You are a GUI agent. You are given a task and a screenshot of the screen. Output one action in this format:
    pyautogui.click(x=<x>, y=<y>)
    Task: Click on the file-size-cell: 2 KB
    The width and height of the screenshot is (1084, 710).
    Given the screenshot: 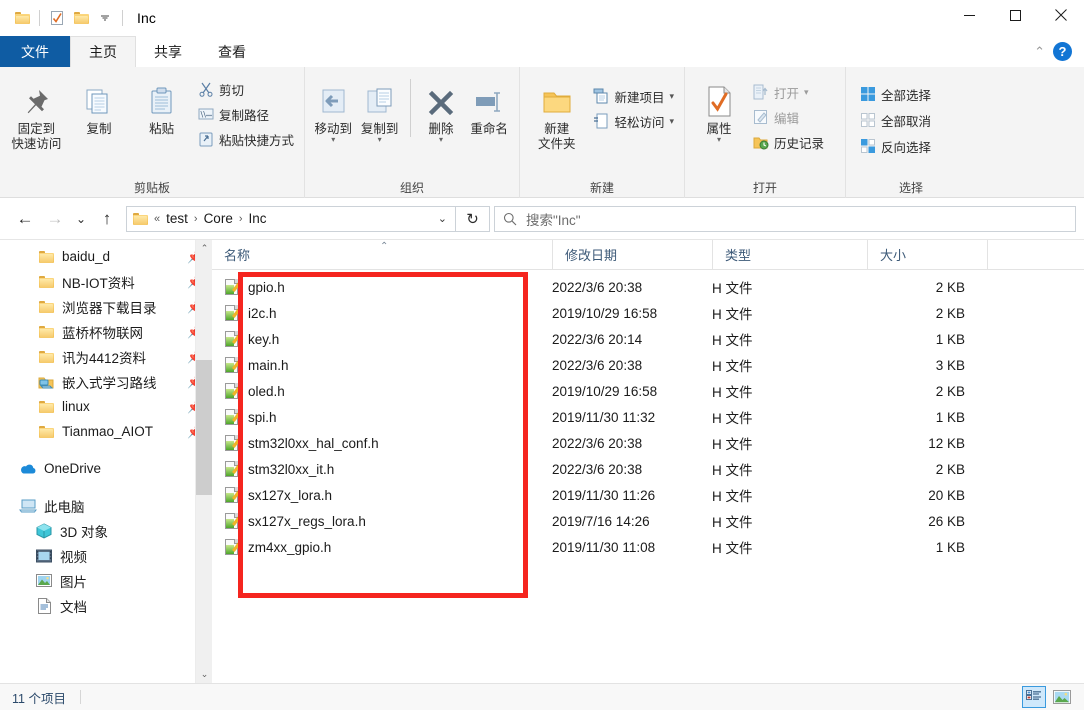 What is the action you would take?
    pyautogui.click(x=950, y=469)
    